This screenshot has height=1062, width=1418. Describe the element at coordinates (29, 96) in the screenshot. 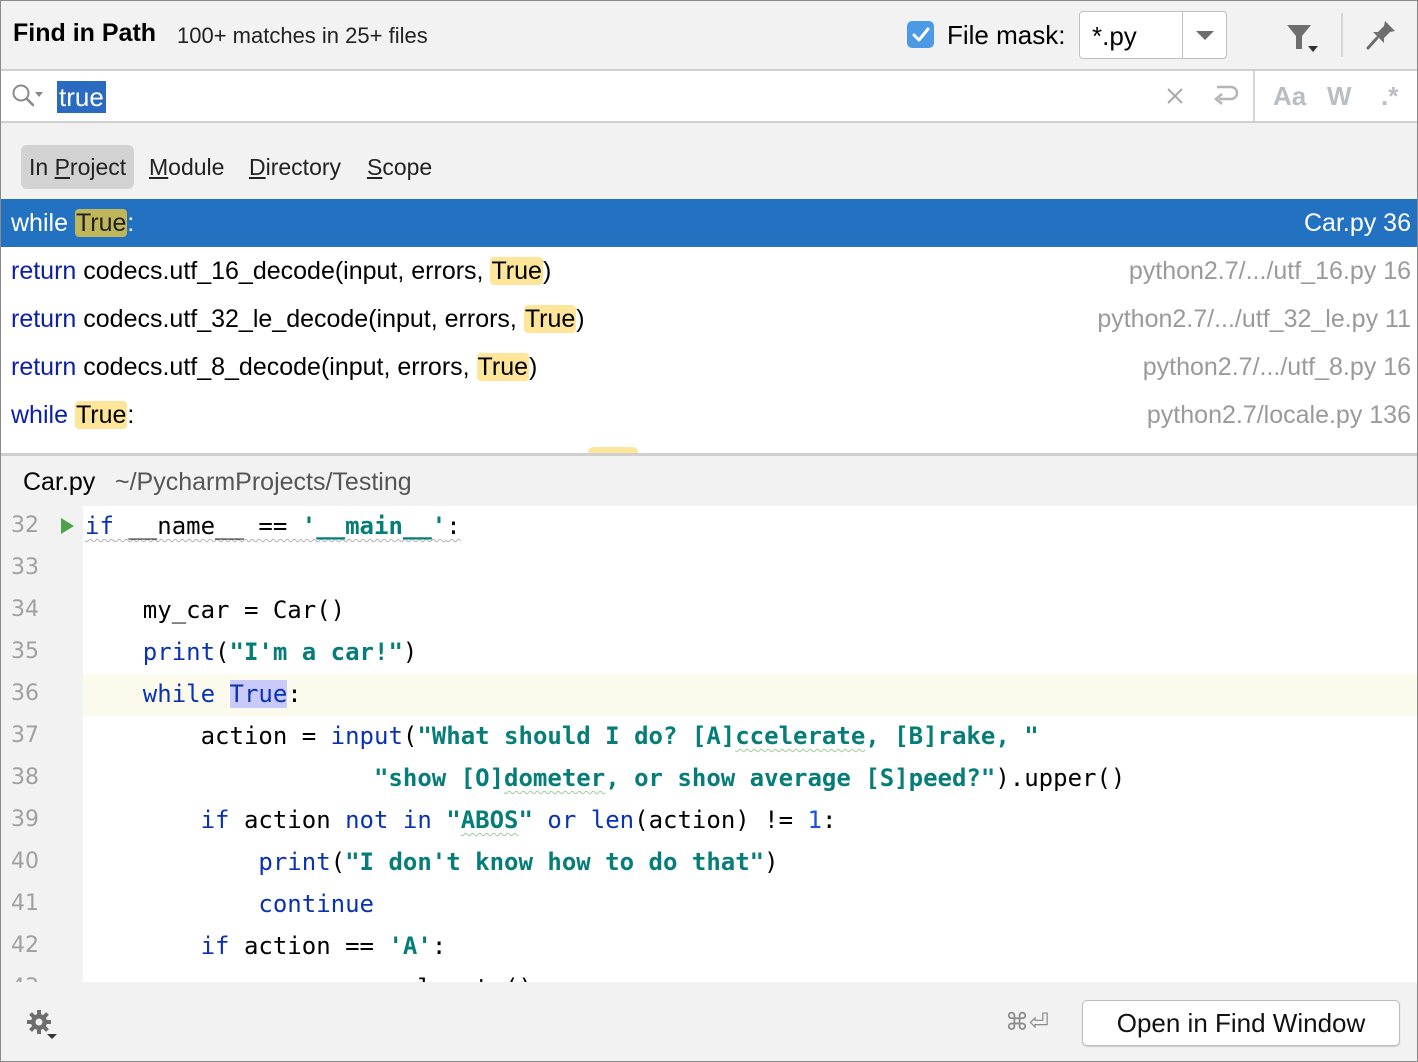

I see `search-history-button` at that location.